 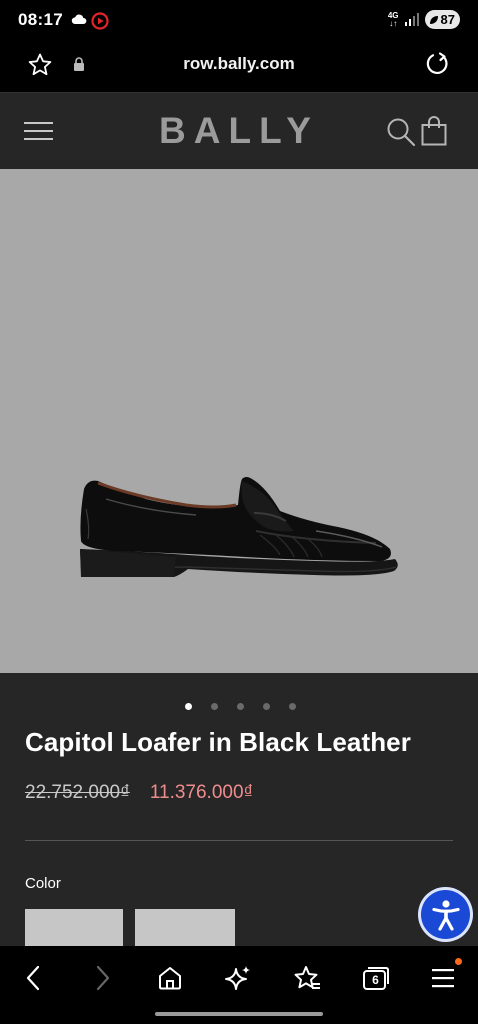 I want to click on notification-dot, so click(x=458, y=961).